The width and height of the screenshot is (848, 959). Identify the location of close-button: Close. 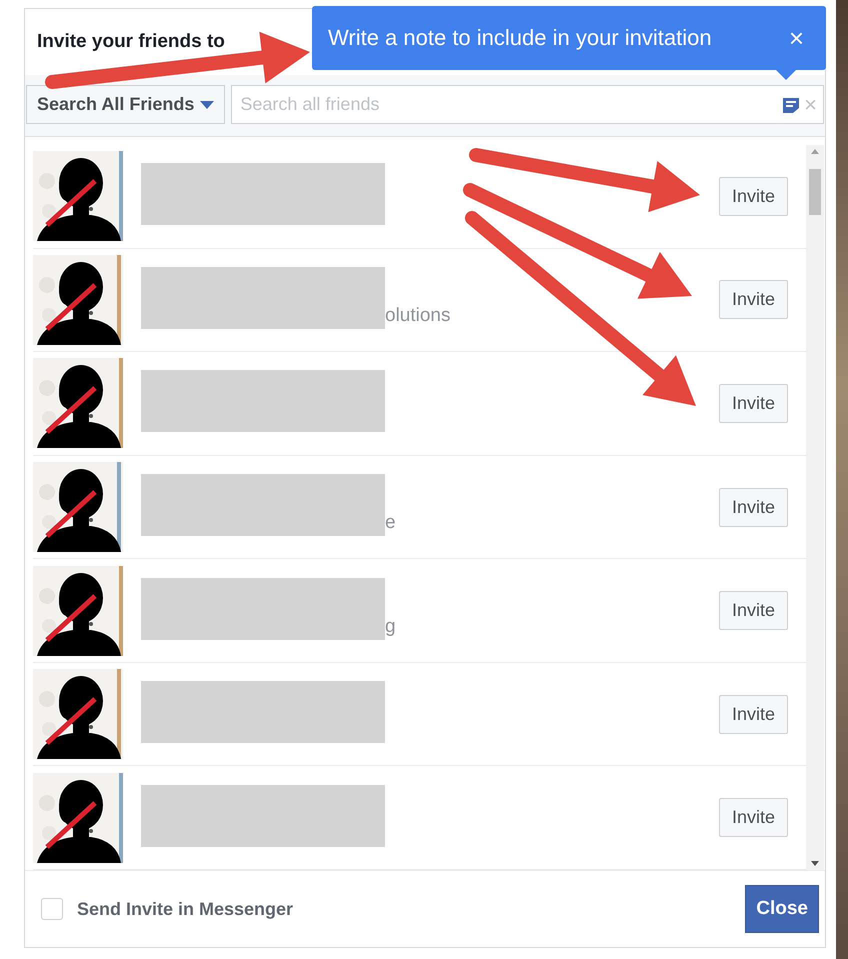
(782, 909).